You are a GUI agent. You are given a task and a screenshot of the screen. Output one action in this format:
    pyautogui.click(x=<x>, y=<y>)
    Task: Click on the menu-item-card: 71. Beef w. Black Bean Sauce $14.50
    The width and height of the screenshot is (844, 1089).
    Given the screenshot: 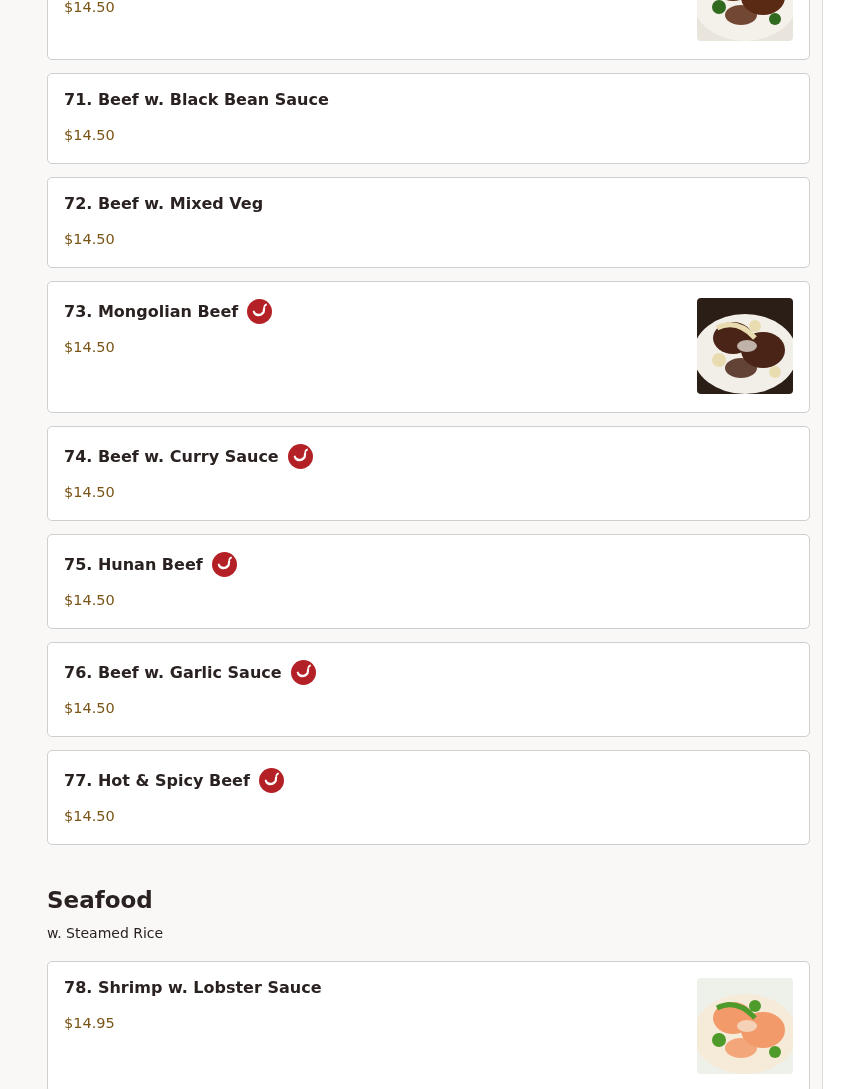 What is the action you would take?
    pyautogui.click(x=428, y=118)
    